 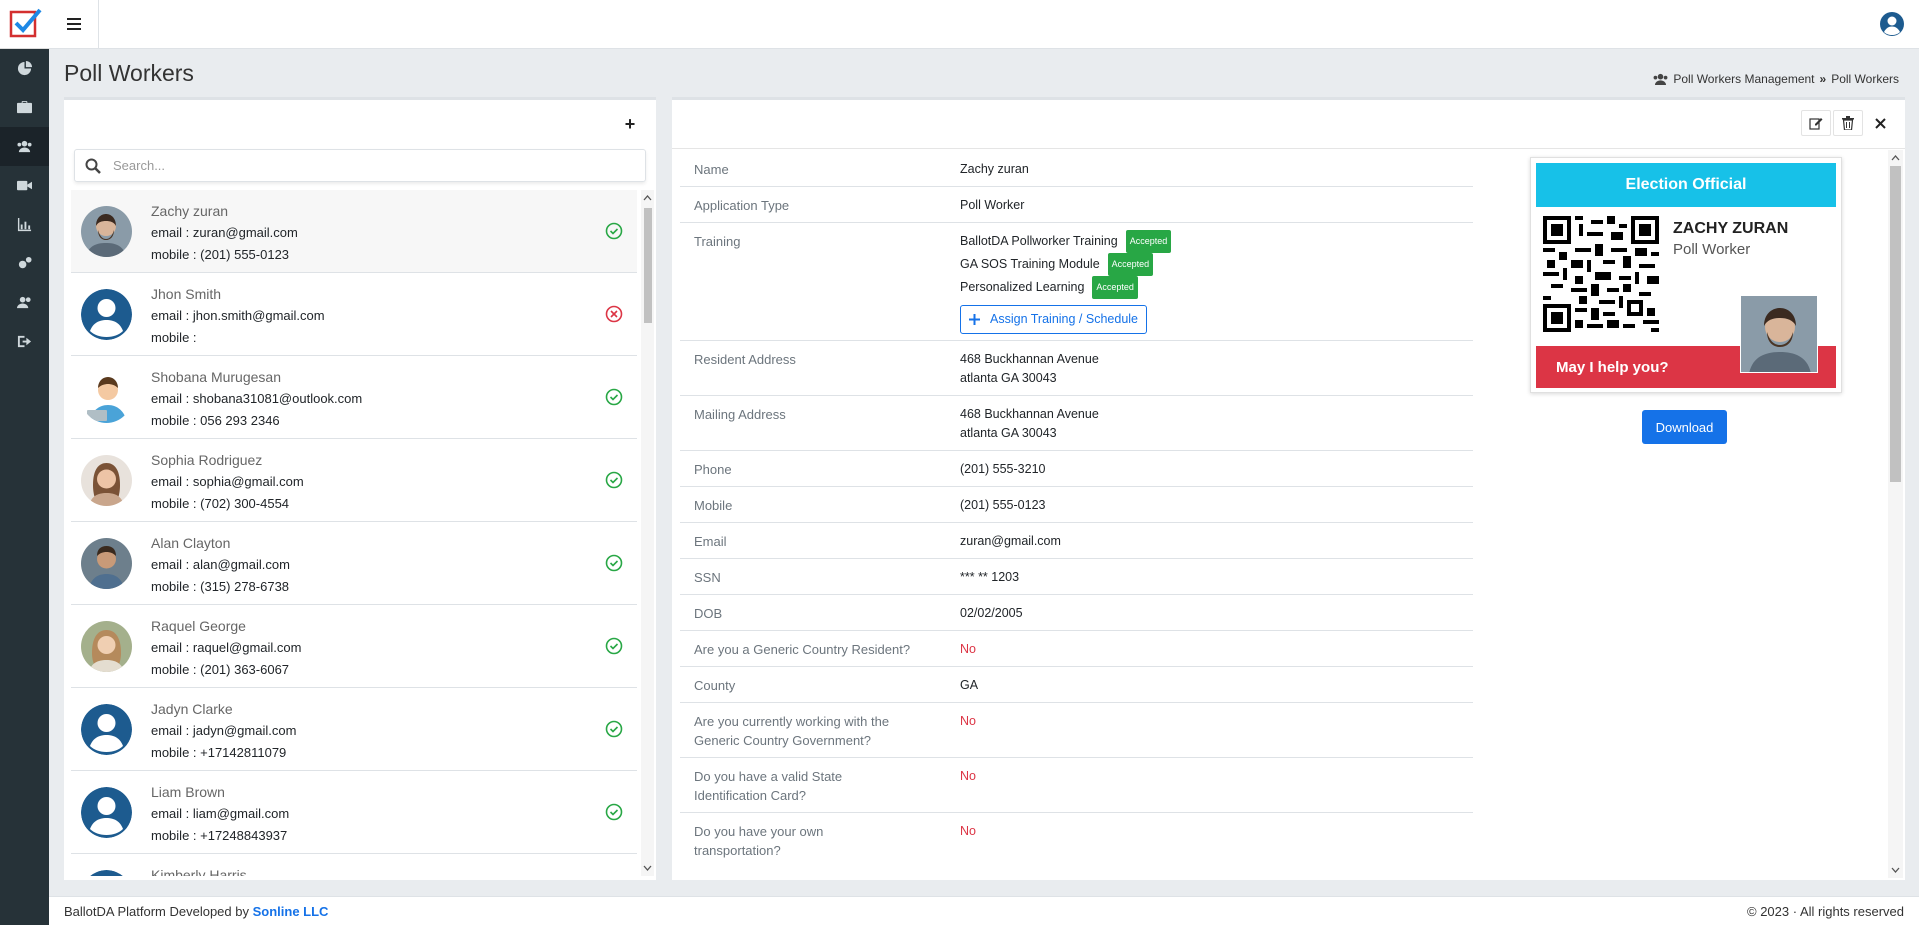 I want to click on detail-scrollbar, so click(x=1895, y=514).